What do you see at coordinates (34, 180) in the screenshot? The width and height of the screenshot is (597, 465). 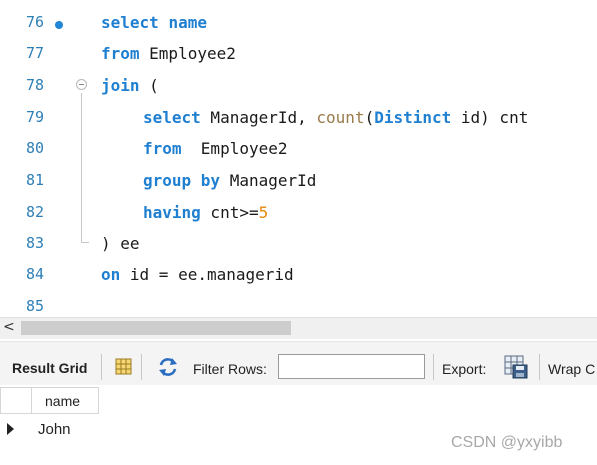 I see `line-number: 81` at bounding box center [34, 180].